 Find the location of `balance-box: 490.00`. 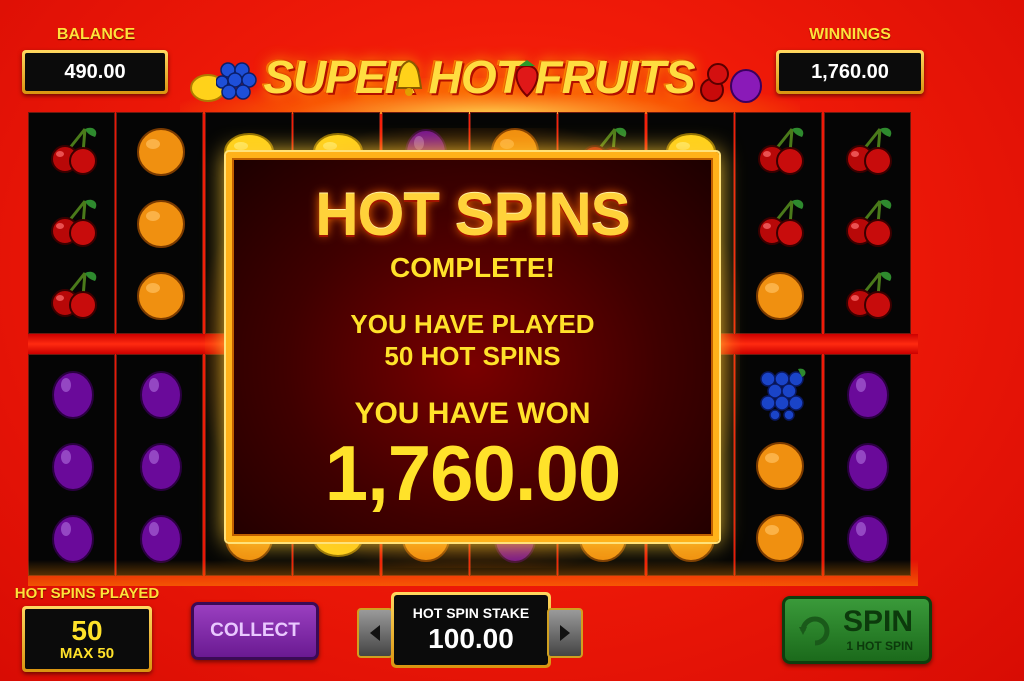

balance-box: 490.00 is located at coordinates (95, 72).